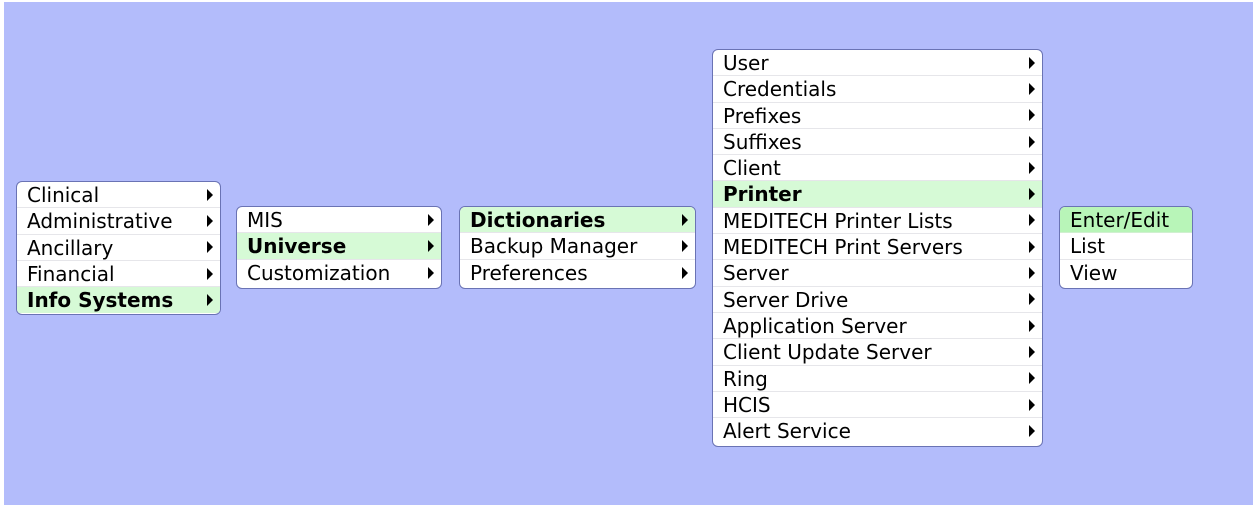 This screenshot has height=505, width=1253. Describe the element at coordinates (786, 299) in the screenshot. I see `menu-item-label: Server Drive` at that location.